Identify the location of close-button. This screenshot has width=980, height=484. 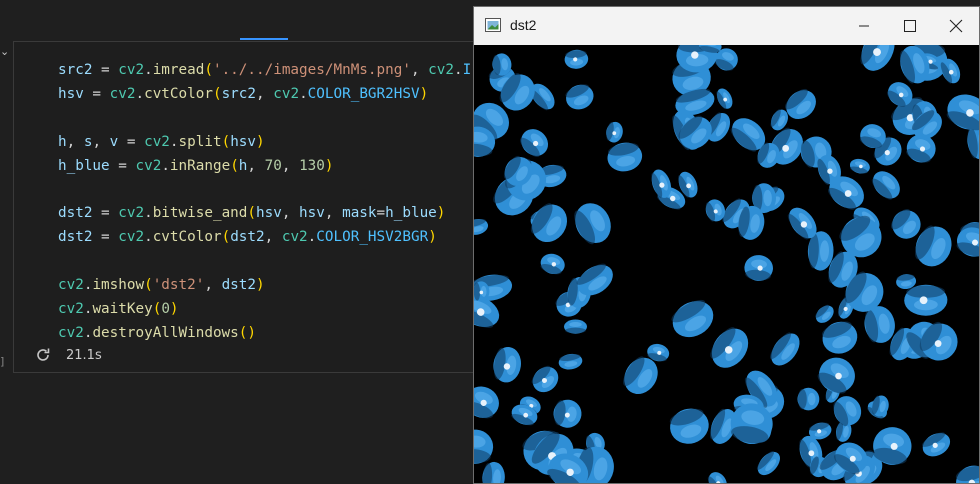
(956, 26).